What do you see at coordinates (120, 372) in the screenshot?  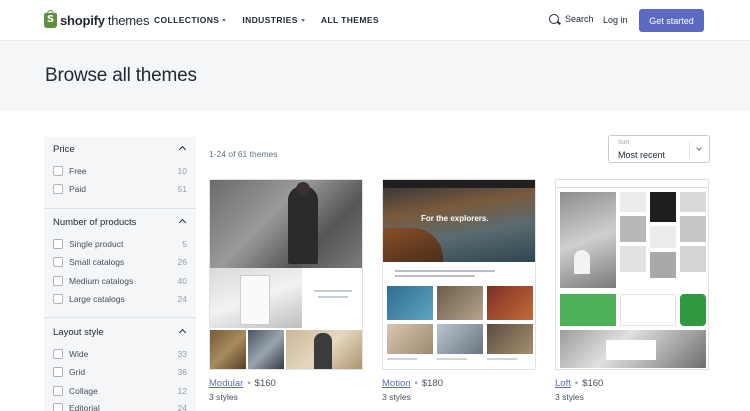 I see `filter-option-grid: Grid 36` at bounding box center [120, 372].